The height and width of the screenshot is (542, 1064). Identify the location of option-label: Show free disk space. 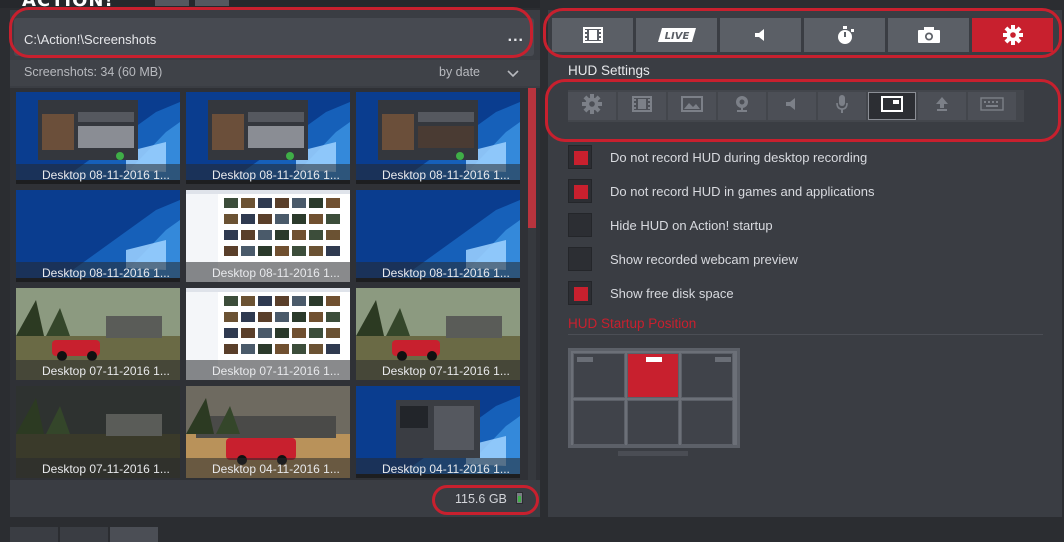
(672, 293).